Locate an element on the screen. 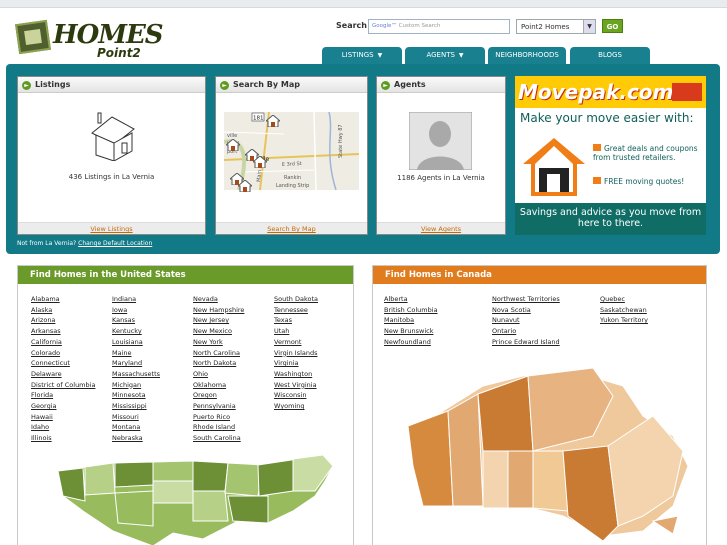 The width and height of the screenshot is (727, 545). state-link: Kansas is located at coordinates (152, 320).